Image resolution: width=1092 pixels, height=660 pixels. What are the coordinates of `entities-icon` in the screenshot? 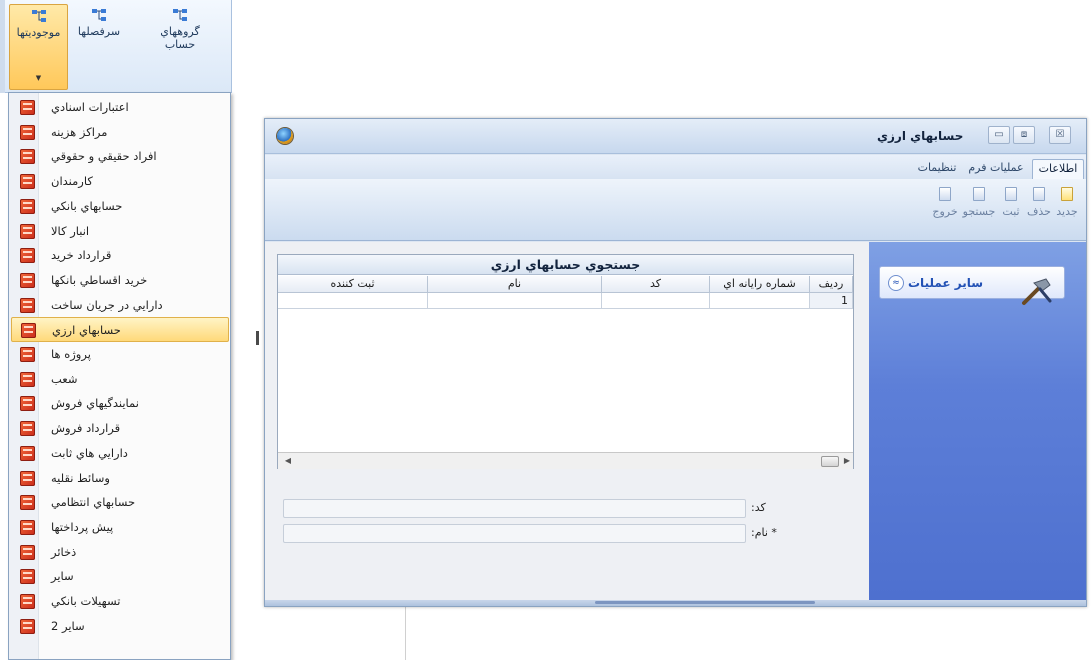 It's located at (38, 16).